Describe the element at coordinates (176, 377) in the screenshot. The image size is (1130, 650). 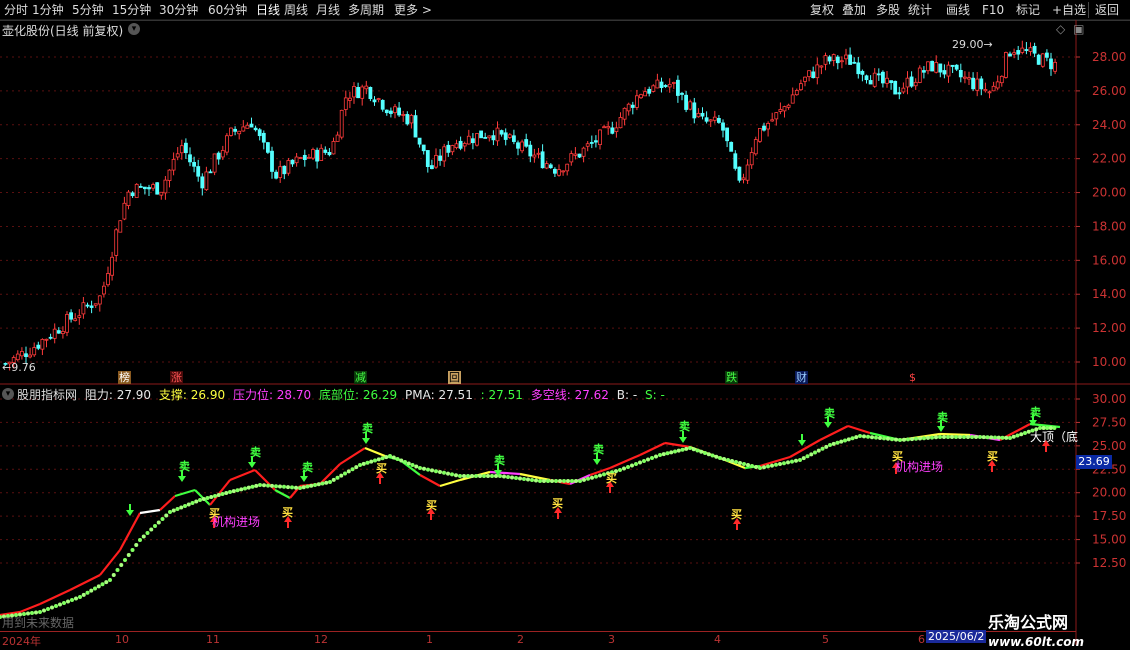
I see `event-tag-zhang: 涨` at that location.